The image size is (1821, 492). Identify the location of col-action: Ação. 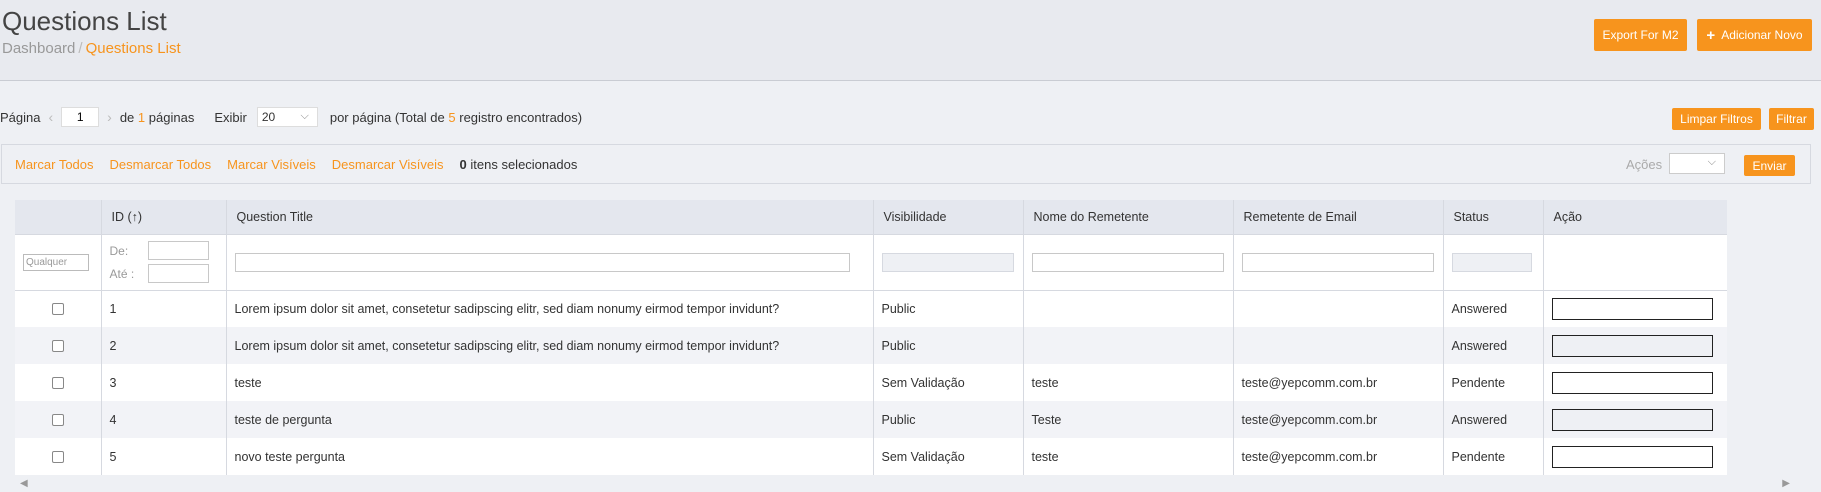
(1634, 217).